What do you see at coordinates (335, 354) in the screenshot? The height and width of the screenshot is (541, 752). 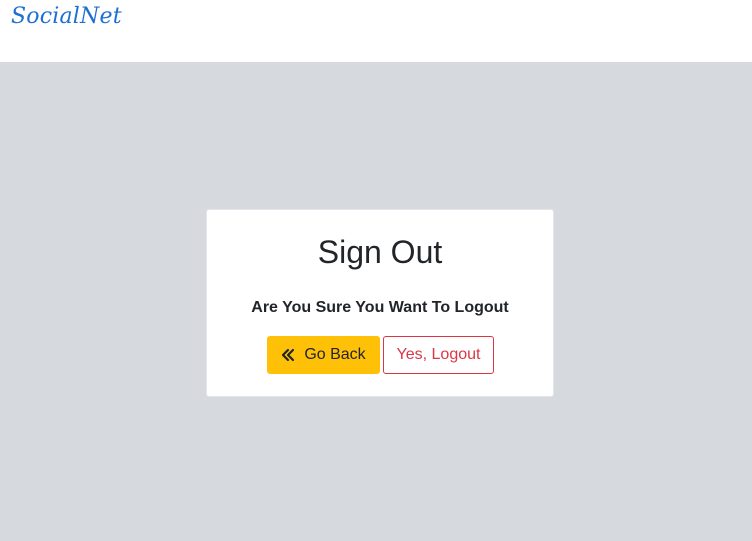 I see `go-back-label: Go Back` at bounding box center [335, 354].